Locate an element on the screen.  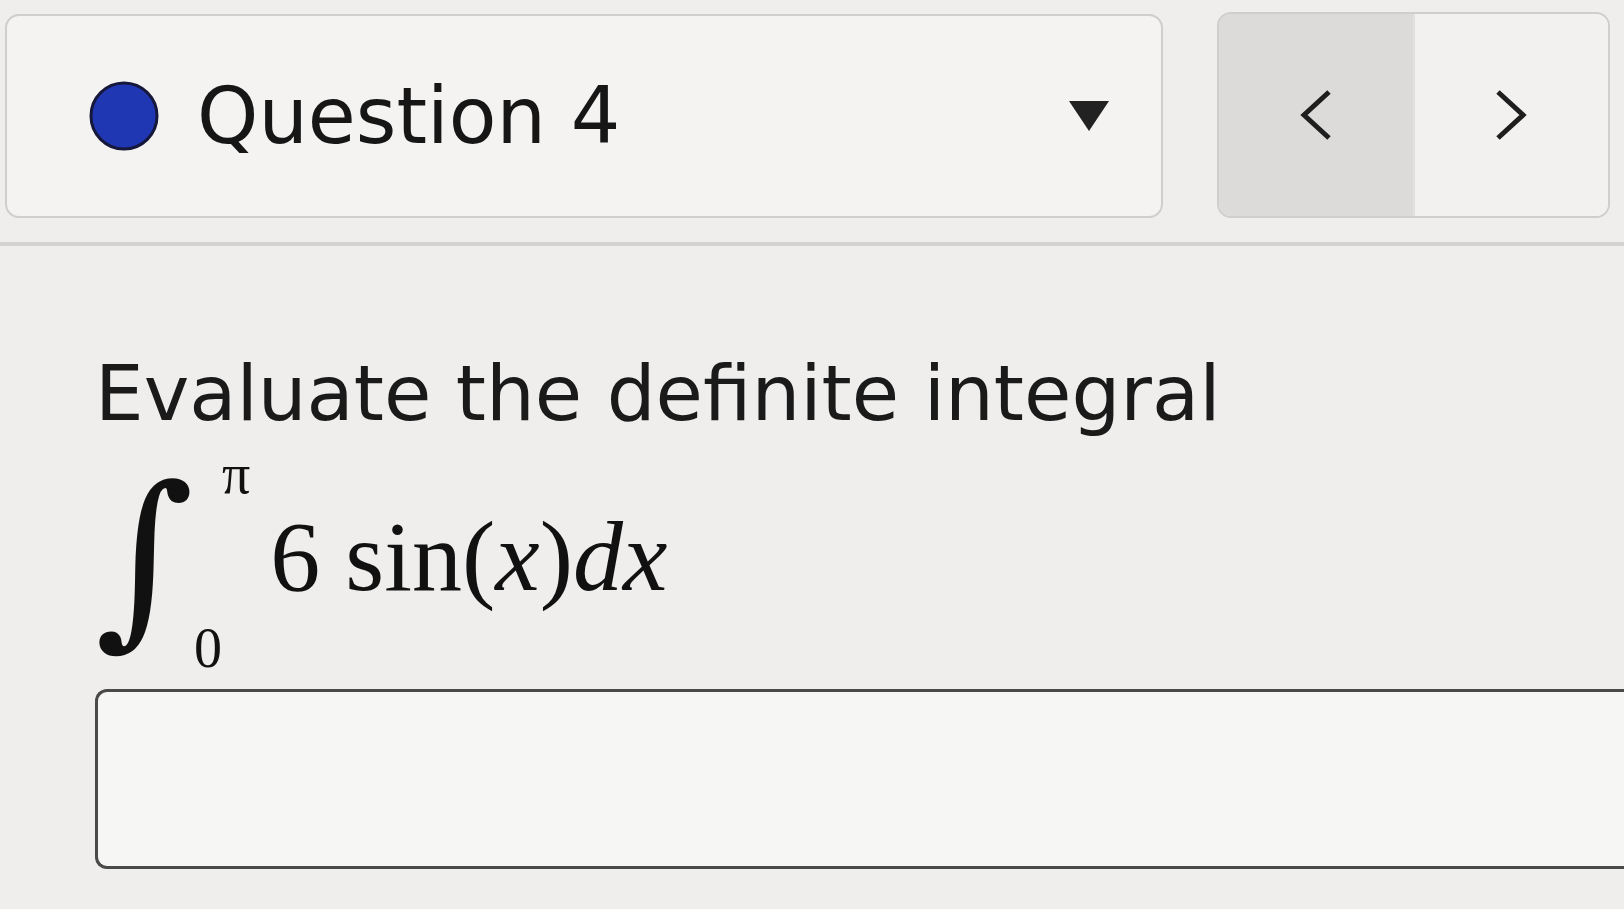
next-button is located at coordinates (1510, 115).